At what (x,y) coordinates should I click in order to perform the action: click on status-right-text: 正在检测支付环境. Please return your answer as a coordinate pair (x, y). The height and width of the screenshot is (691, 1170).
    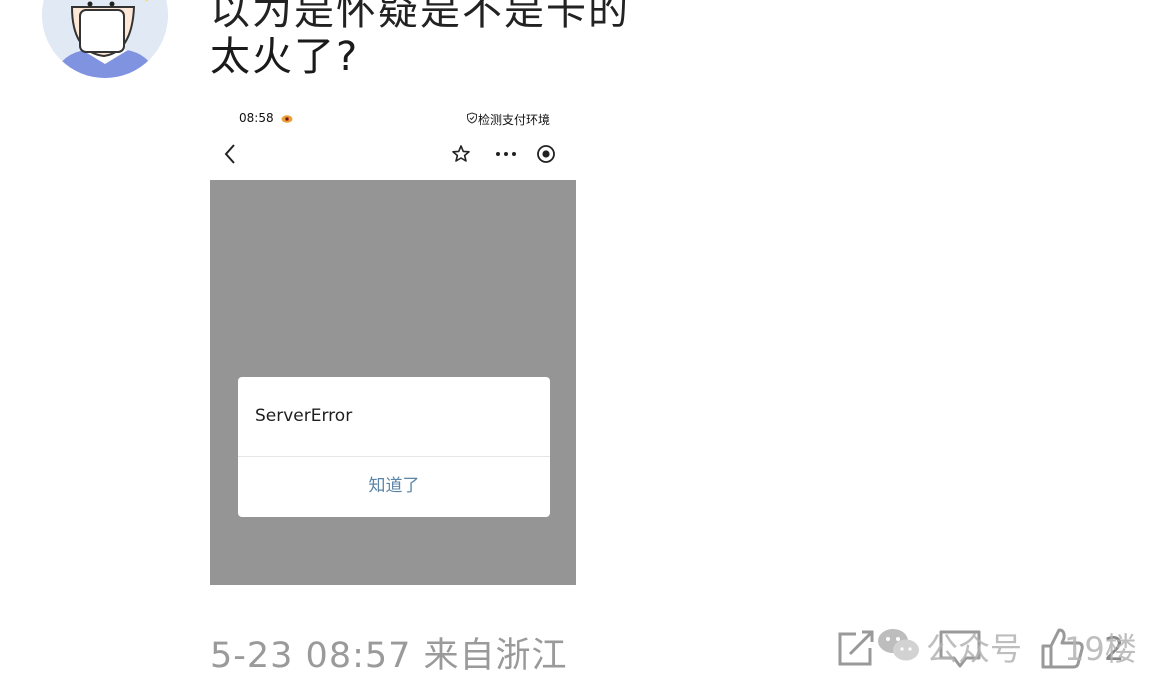
    Looking at the image, I should click on (514, 120).